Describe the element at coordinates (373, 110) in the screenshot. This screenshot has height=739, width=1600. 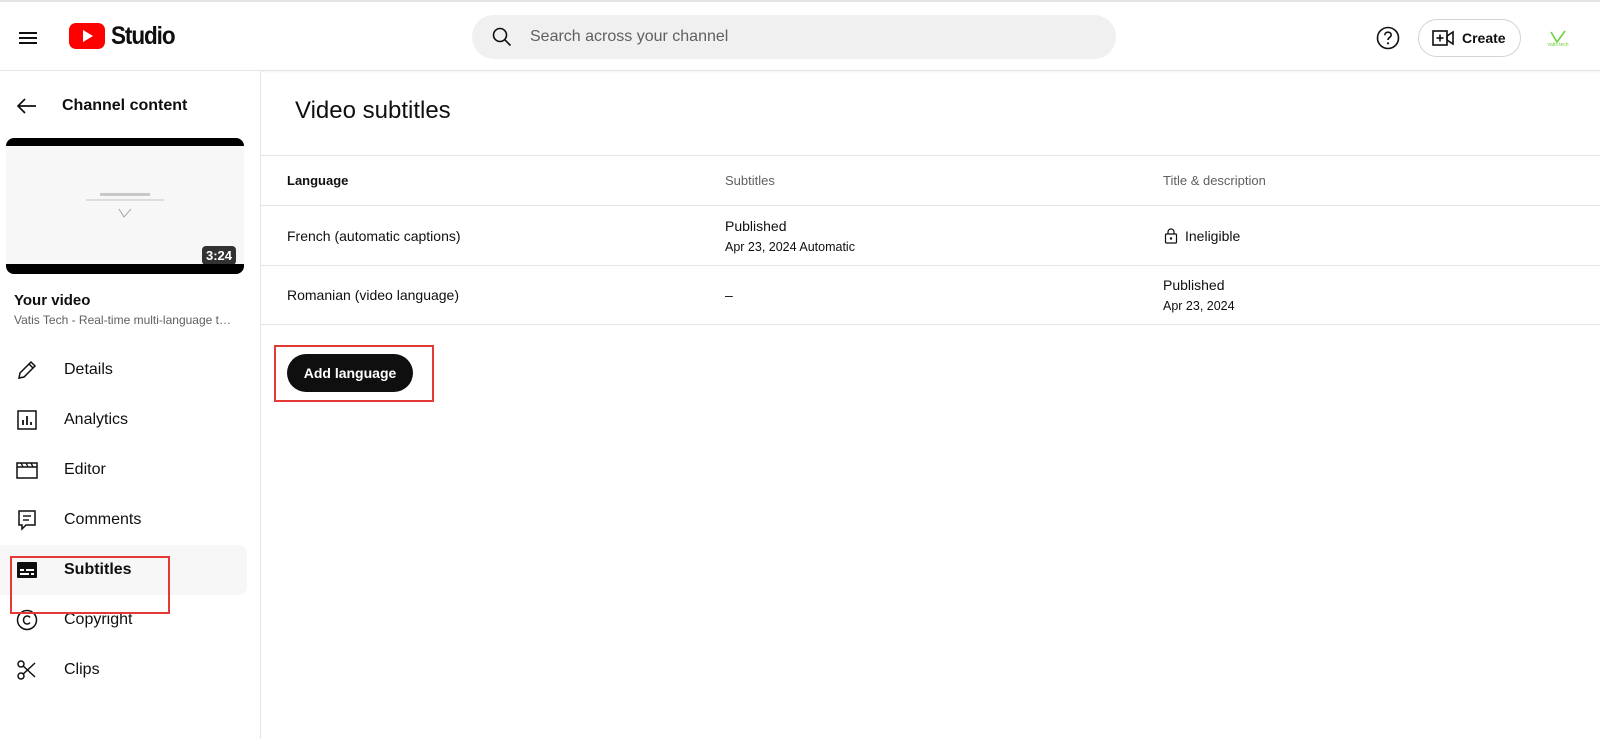
I see `page-title: Video subtitles` at that location.